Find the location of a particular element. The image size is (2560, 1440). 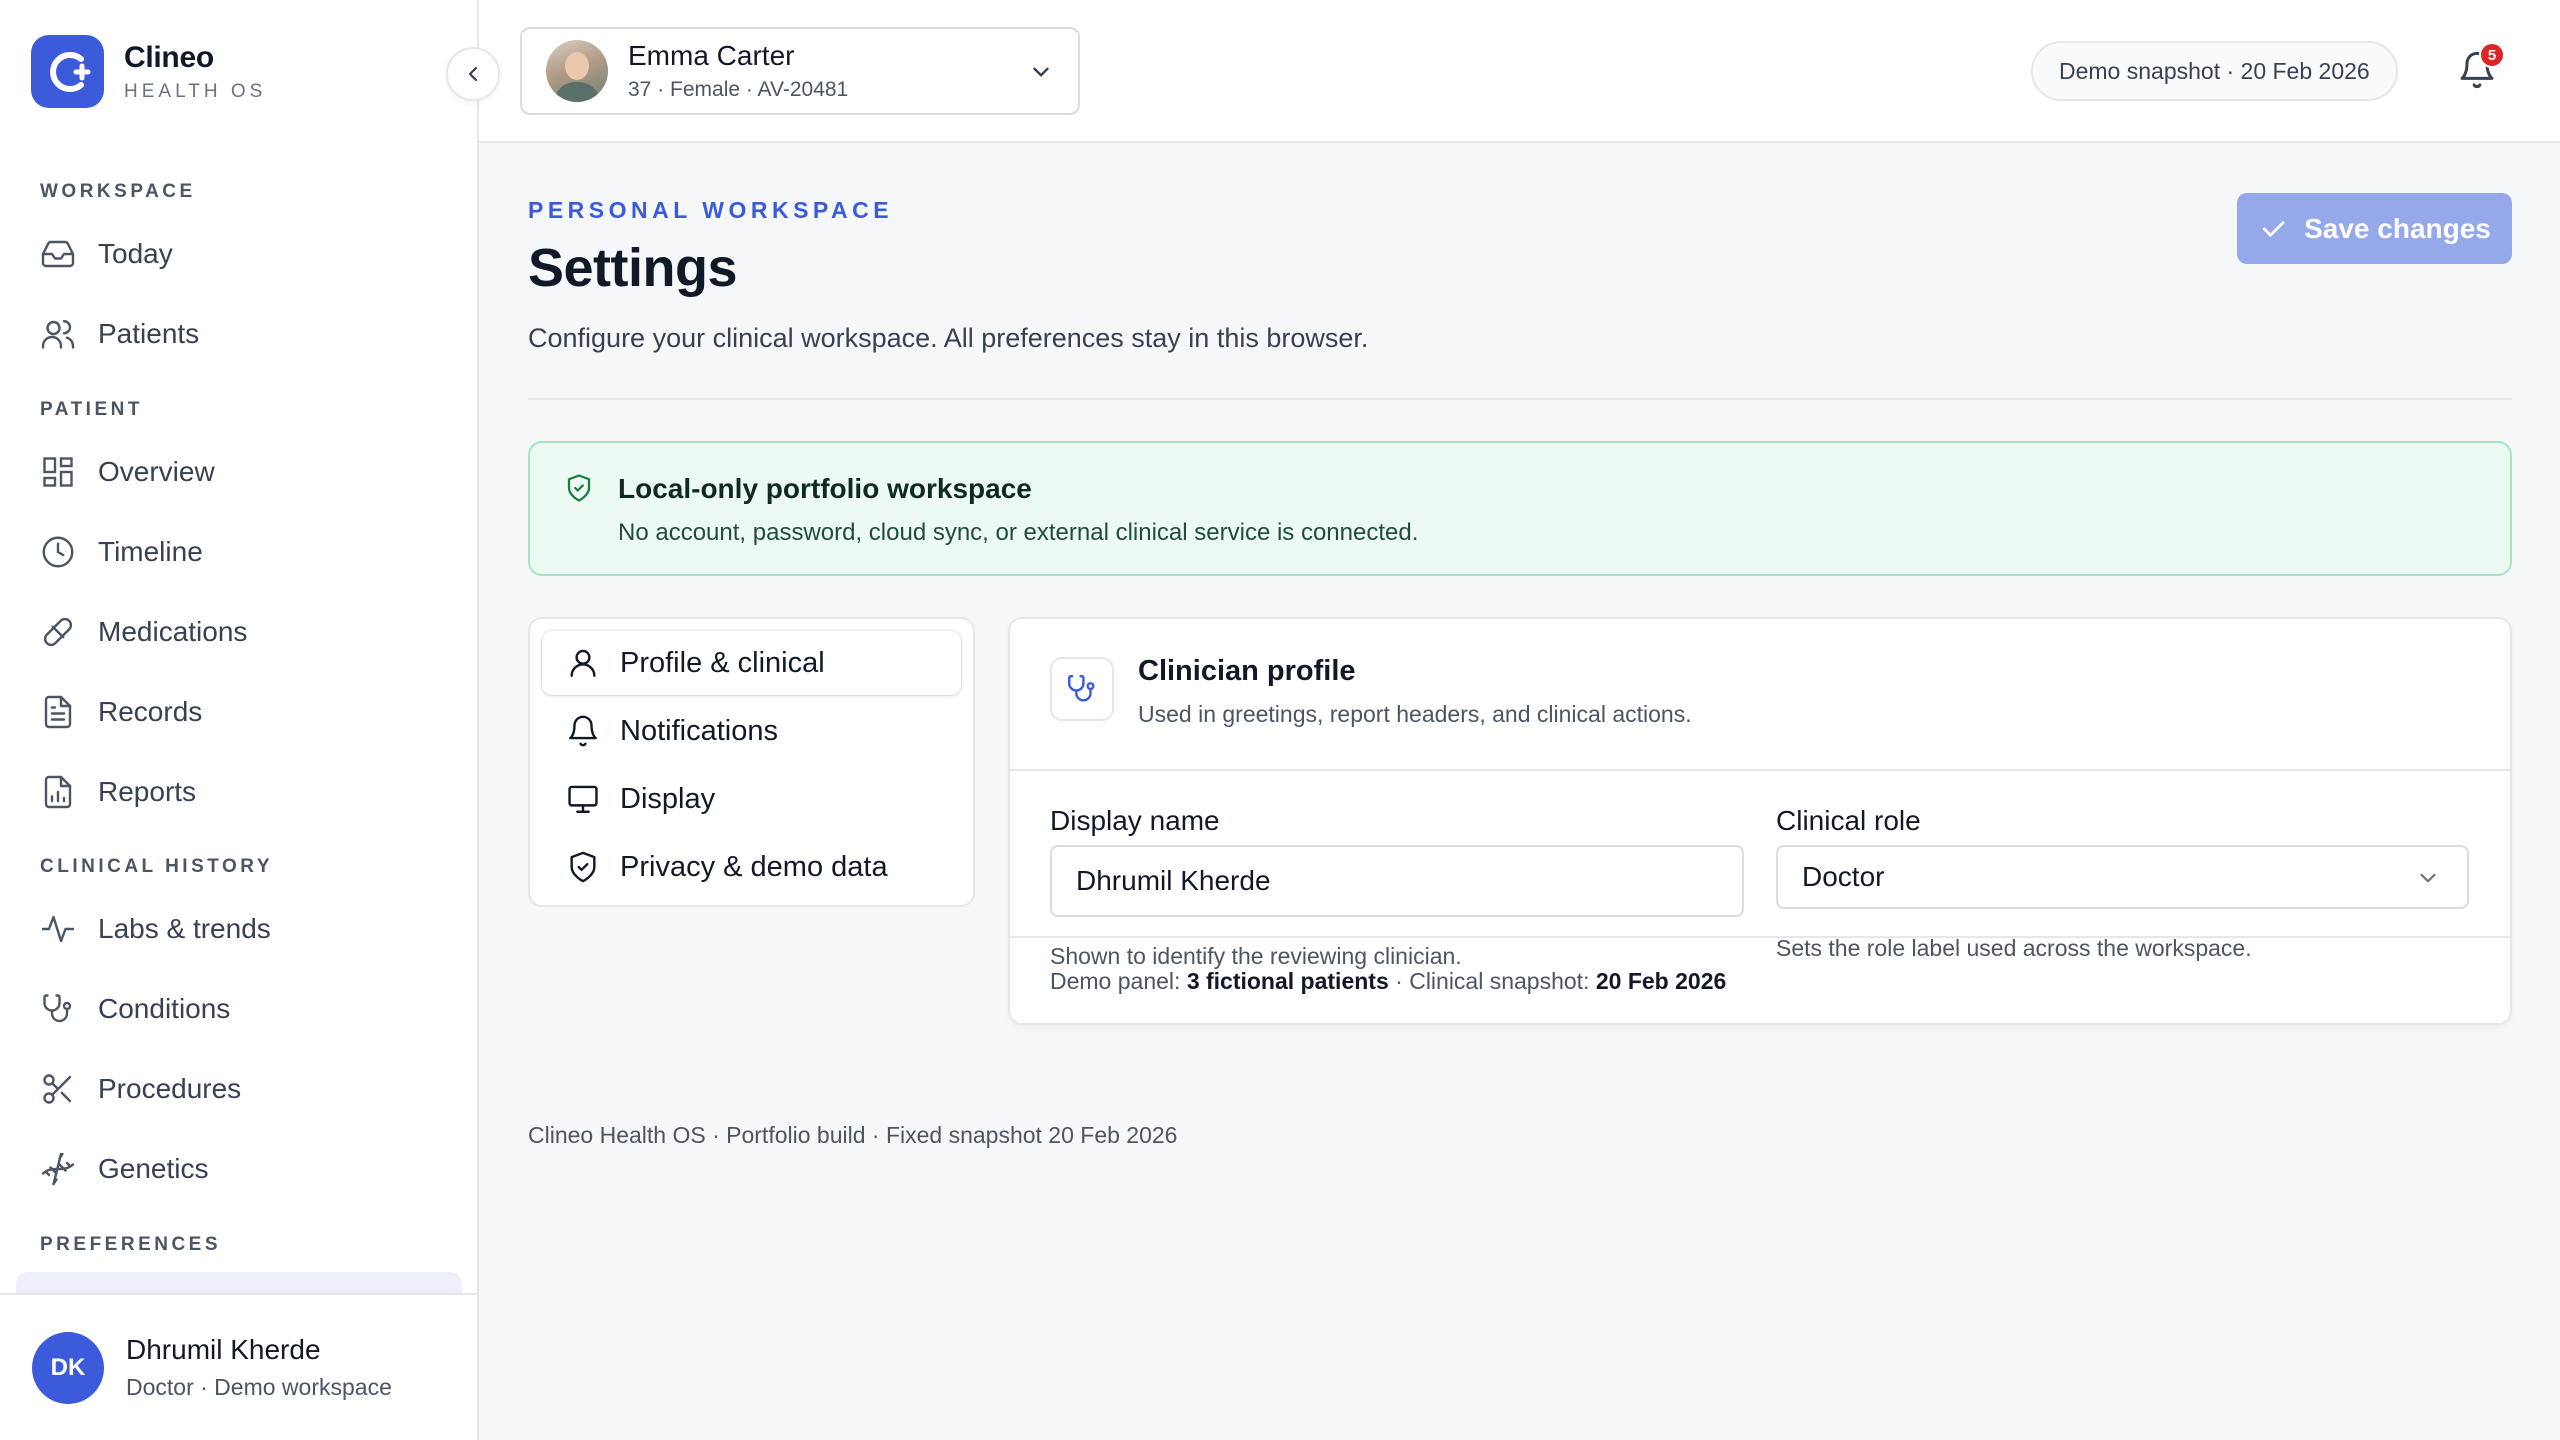

nav-section-preferences: PREFERENCES is located at coordinates (131, 1244).